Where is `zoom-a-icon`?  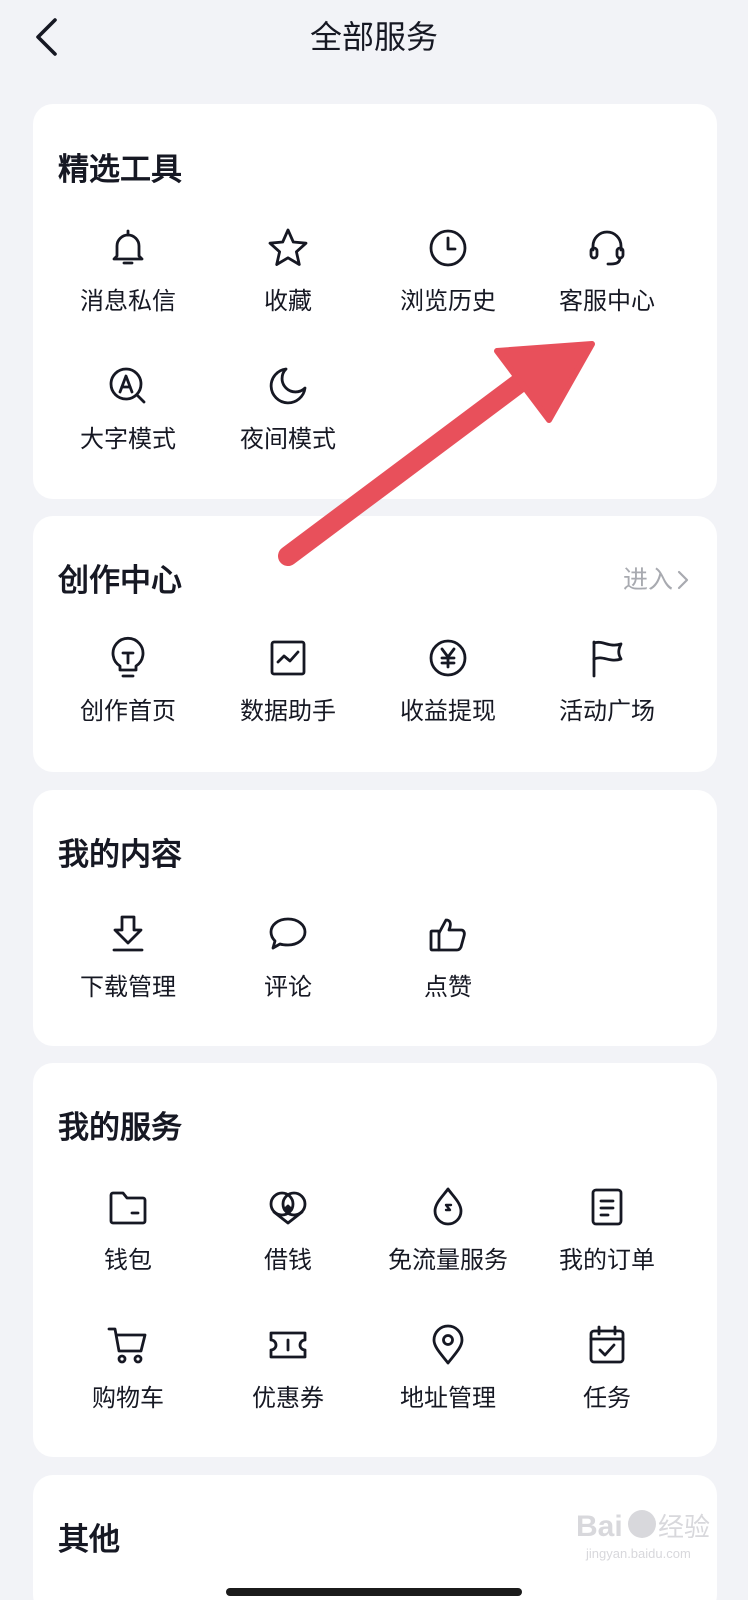
zoom-a-icon is located at coordinates (128, 386).